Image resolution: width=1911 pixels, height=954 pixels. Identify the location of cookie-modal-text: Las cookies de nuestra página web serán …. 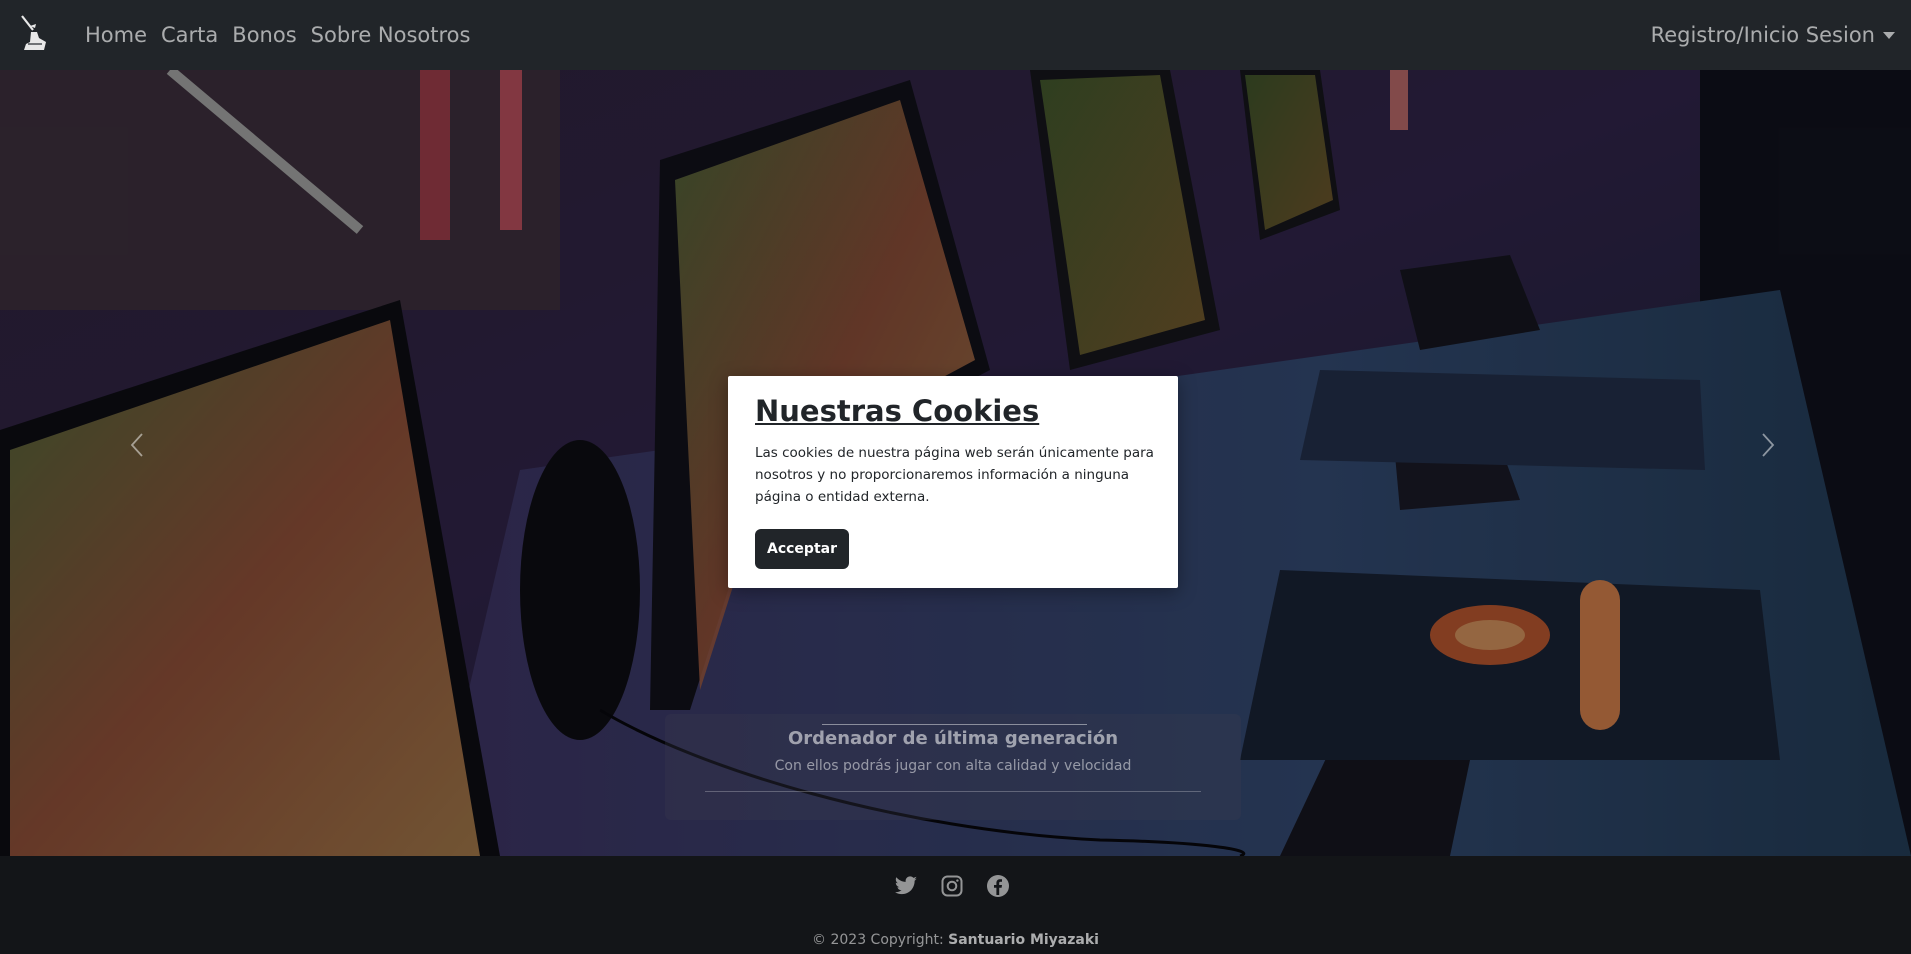
(954, 475).